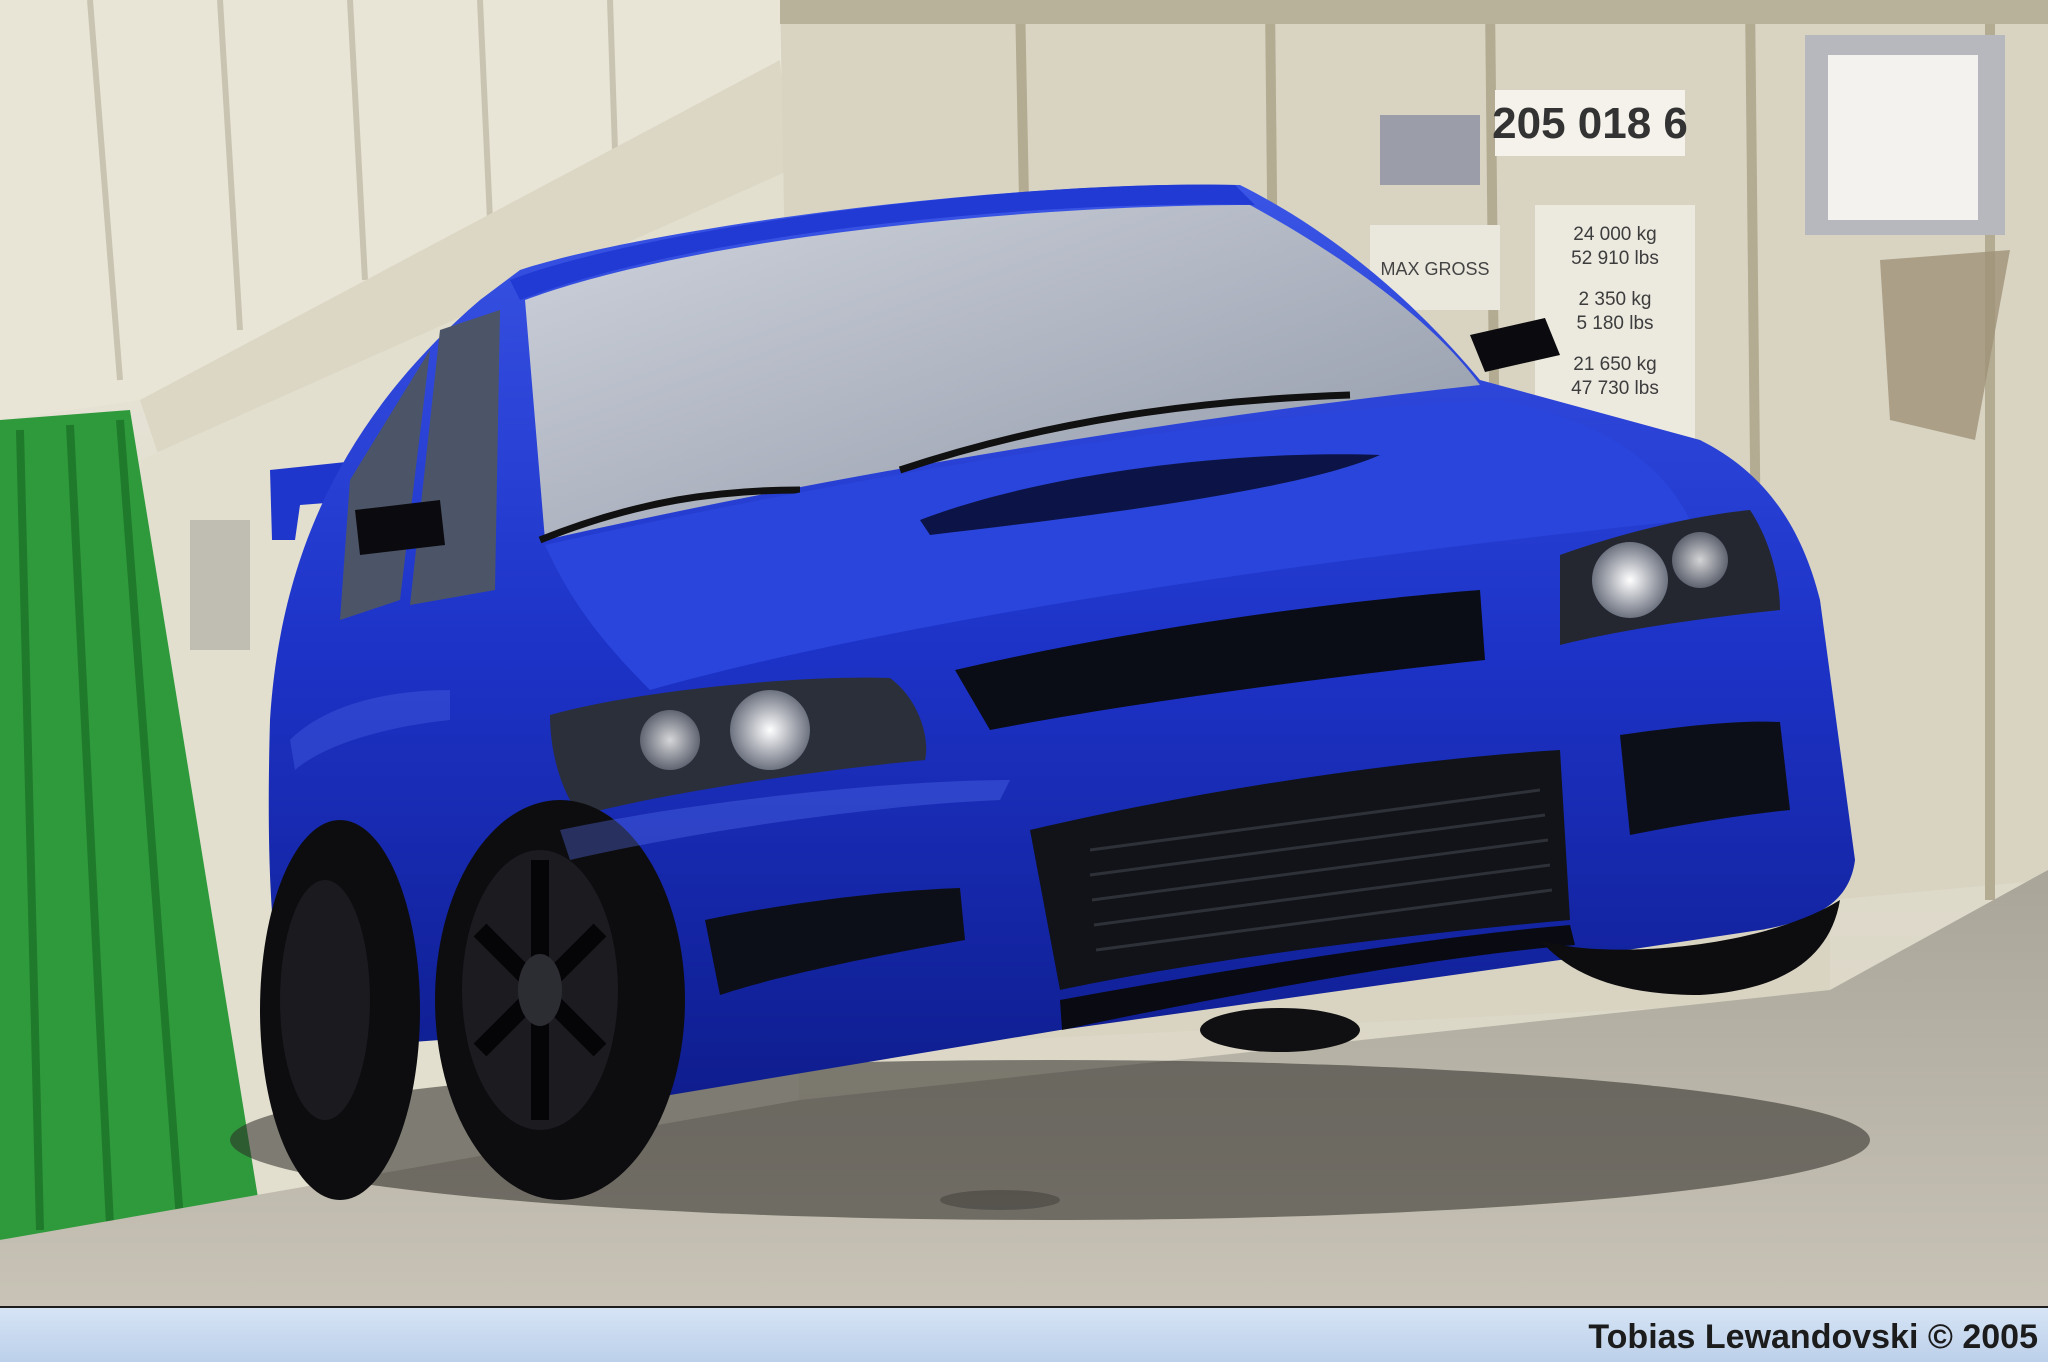 This screenshot has width=2048, height=1362. Describe the element at coordinates (340, 1010) in the screenshot. I see `wheel-rear-left` at that location.